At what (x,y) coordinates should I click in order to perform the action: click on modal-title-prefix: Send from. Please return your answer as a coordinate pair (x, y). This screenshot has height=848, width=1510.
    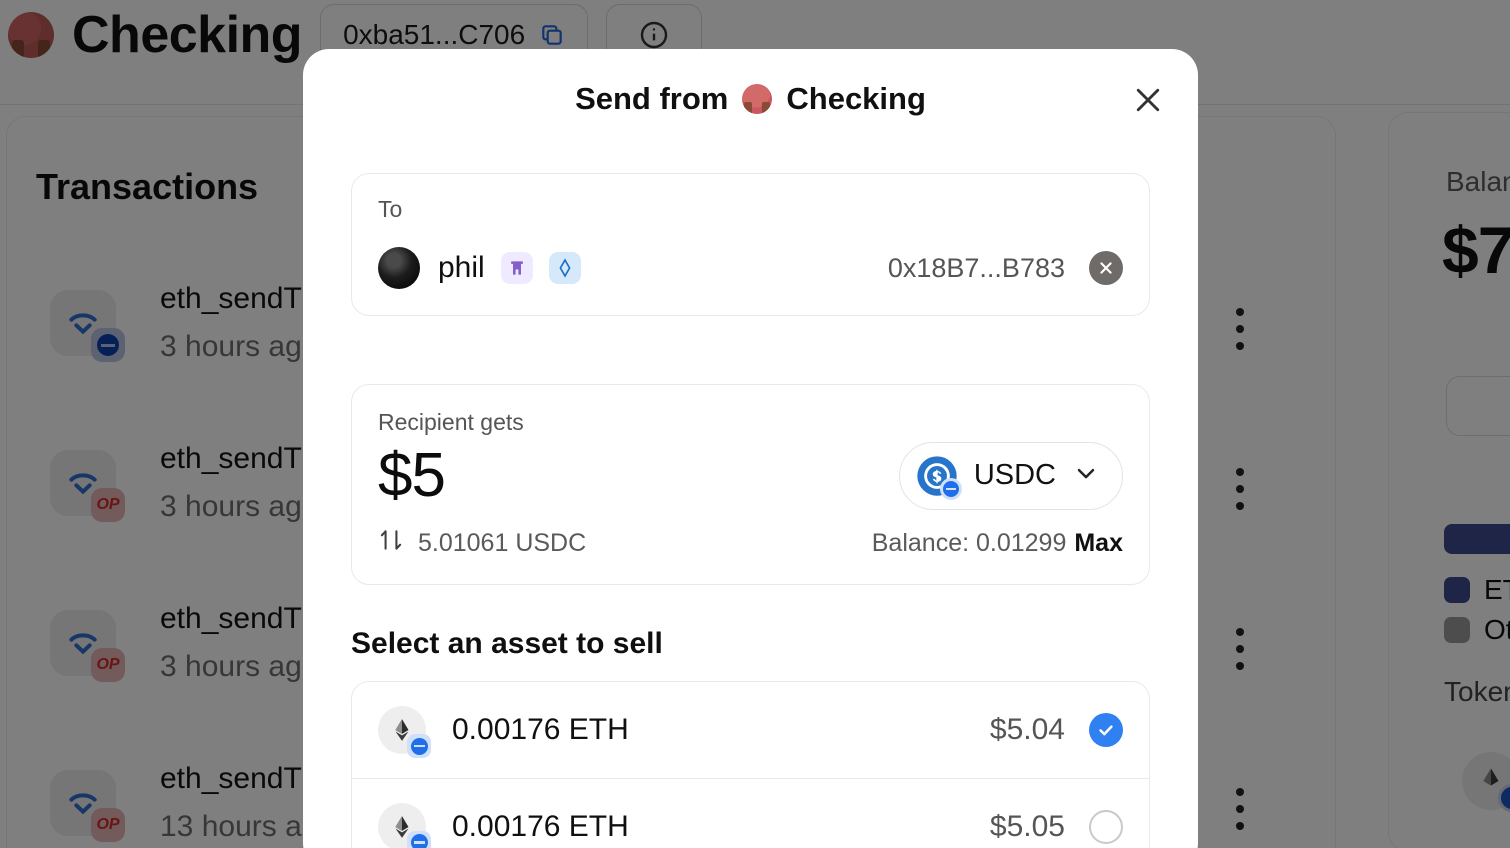
    Looking at the image, I should click on (652, 98).